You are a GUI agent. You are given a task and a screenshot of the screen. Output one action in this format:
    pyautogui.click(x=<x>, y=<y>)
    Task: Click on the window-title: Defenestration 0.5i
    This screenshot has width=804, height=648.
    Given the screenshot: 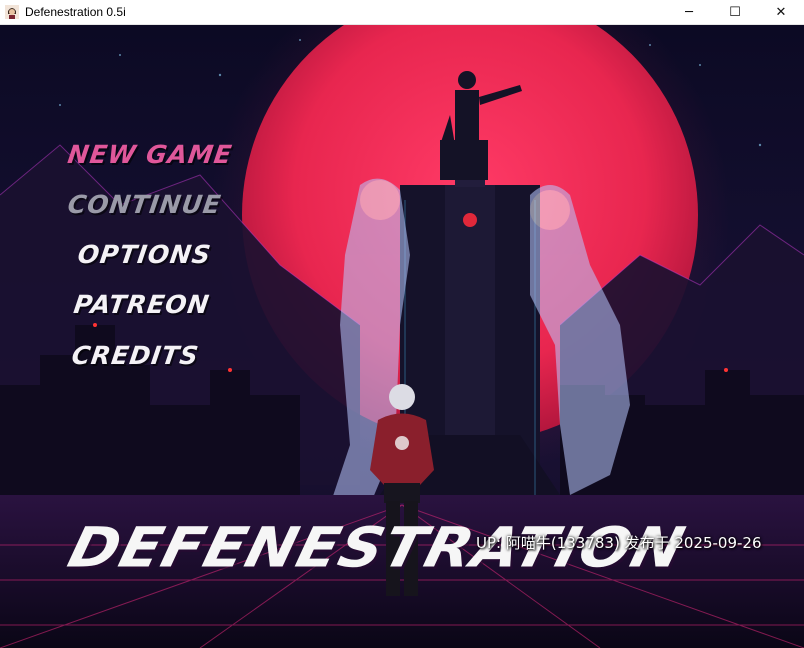 What is the action you would take?
    pyautogui.click(x=75, y=12)
    